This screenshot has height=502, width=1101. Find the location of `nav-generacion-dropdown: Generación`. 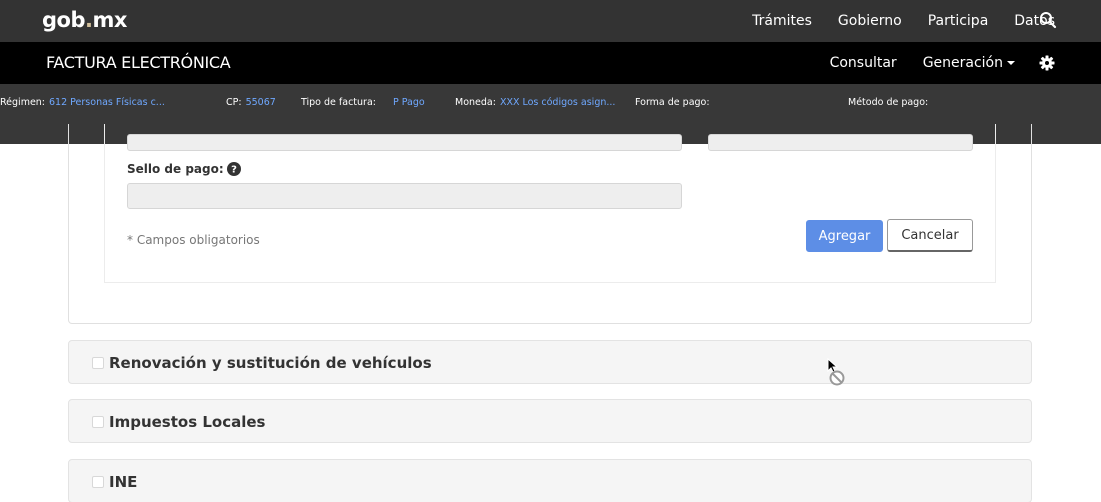

nav-generacion-dropdown: Generación is located at coordinates (969, 63).